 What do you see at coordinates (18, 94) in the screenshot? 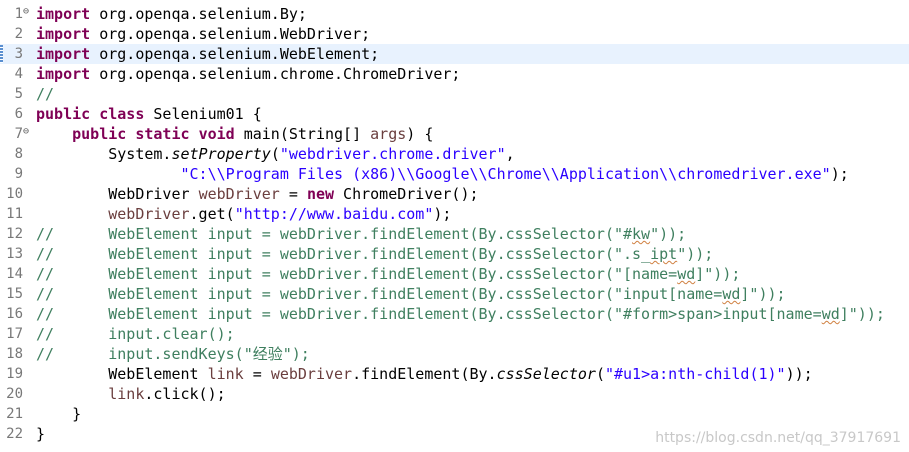
I see `line-number: 5` at bounding box center [18, 94].